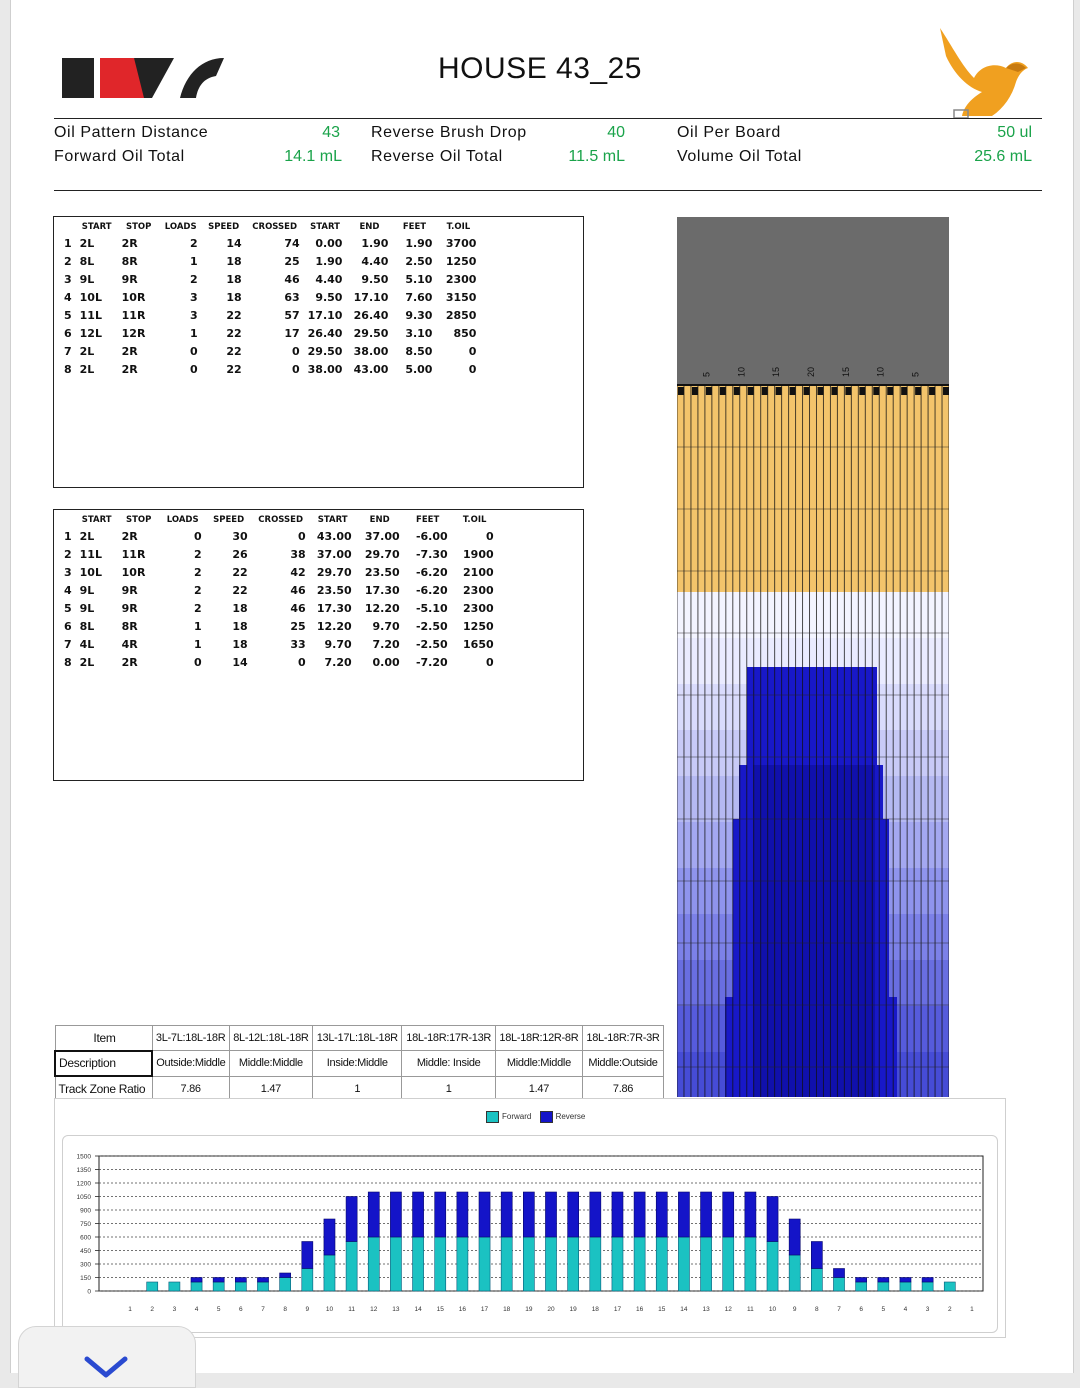 Image resolution: width=1080 pixels, height=1388 pixels. Describe the element at coordinates (507, 1309) in the screenshot. I see `x-tick-label: 18` at that location.